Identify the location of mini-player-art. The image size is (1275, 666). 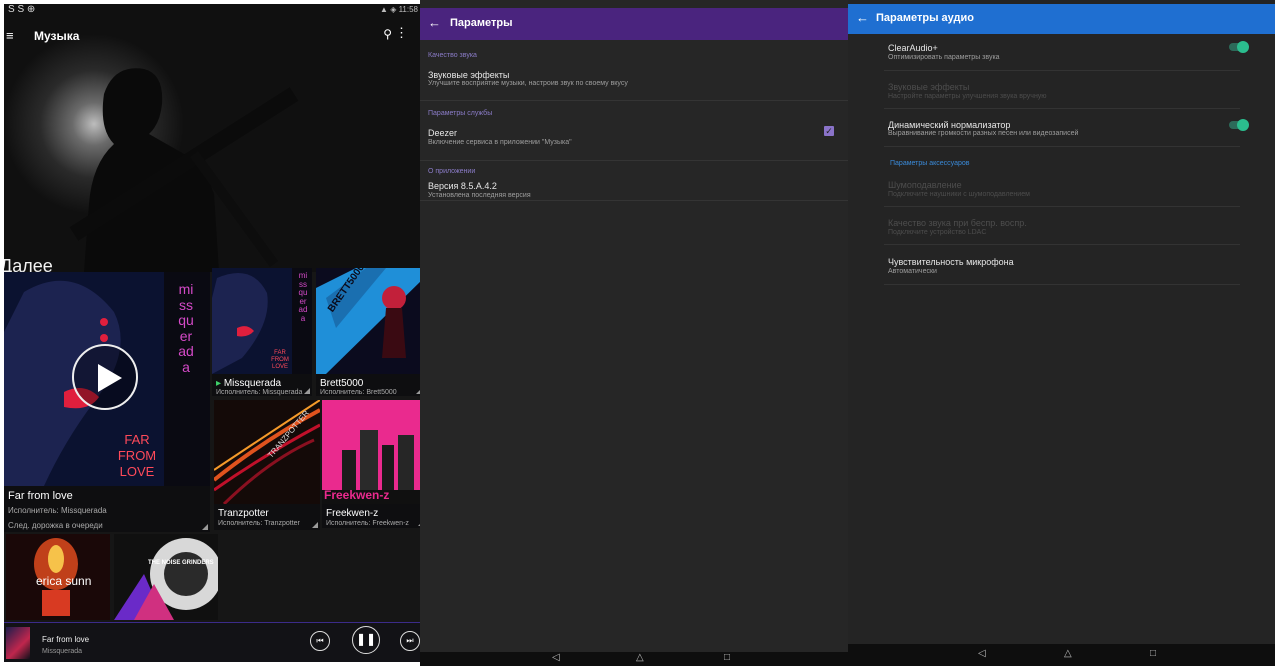
(18, 643).